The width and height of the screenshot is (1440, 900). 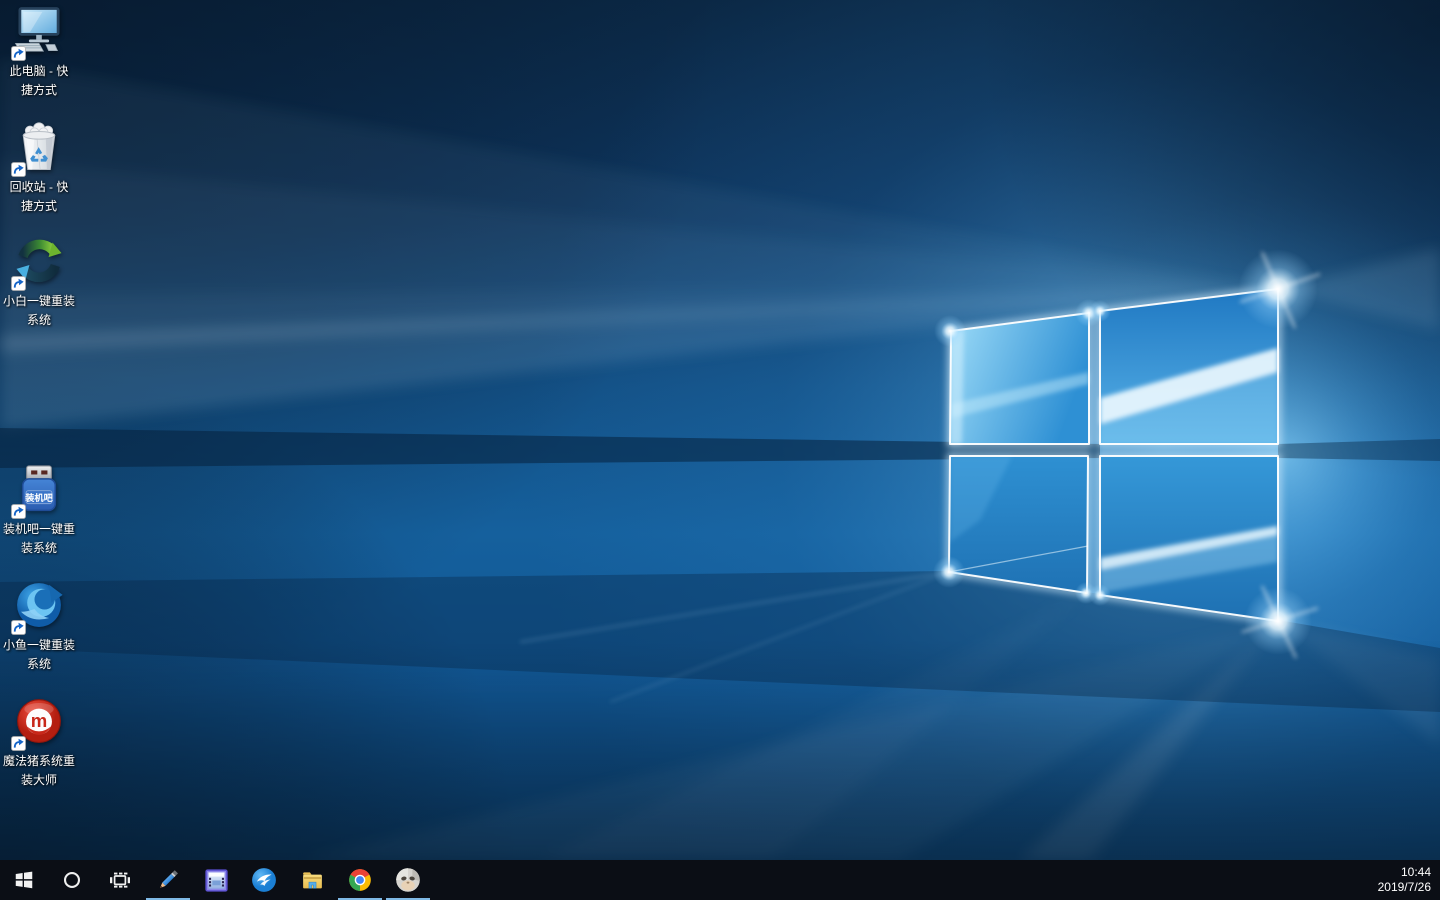 I want to click on task-view-button, so click(x=120, y=880).